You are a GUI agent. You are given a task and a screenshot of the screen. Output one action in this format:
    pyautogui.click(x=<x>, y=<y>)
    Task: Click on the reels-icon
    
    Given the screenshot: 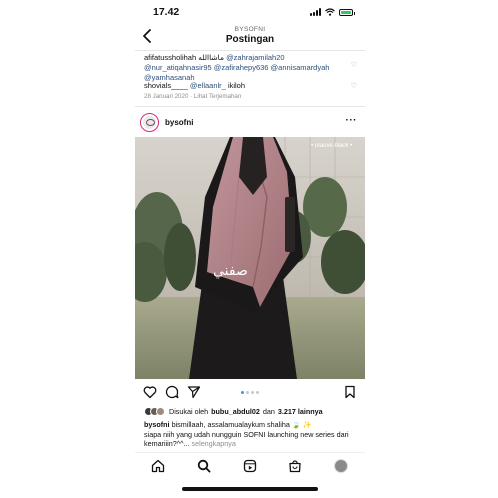 What is the action you would take?
    pyautogui.click(x=250, y=466)
    